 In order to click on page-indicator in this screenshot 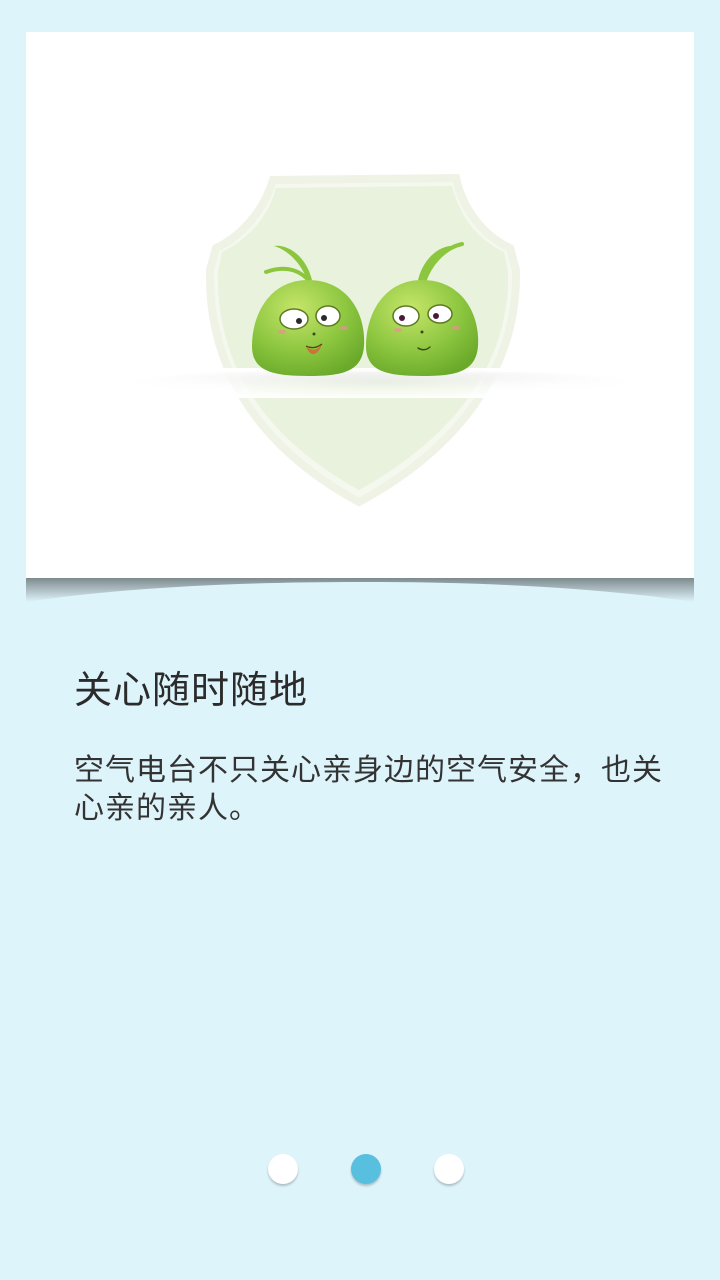, I will do `click(360, 1171)`.